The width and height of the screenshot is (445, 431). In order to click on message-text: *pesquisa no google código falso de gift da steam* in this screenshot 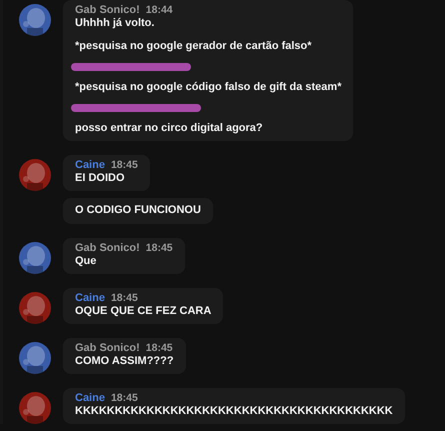, I will do `click(208, 87)`.